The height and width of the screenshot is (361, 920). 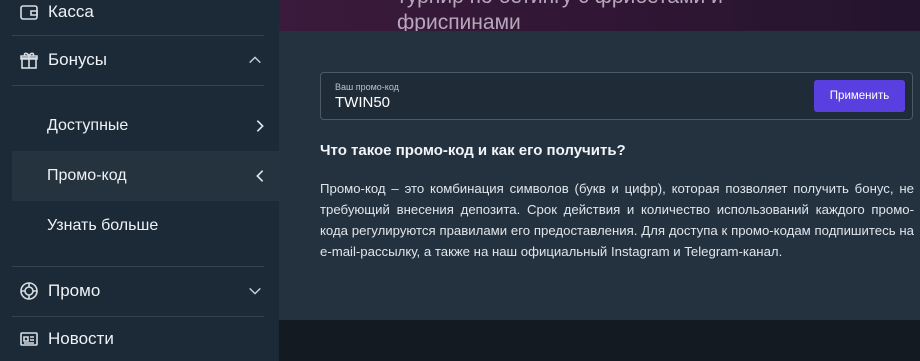 What do you see at coordinates (29, 339) in the screenshot?
I see `news-icon` at bounding box center [29, 339].